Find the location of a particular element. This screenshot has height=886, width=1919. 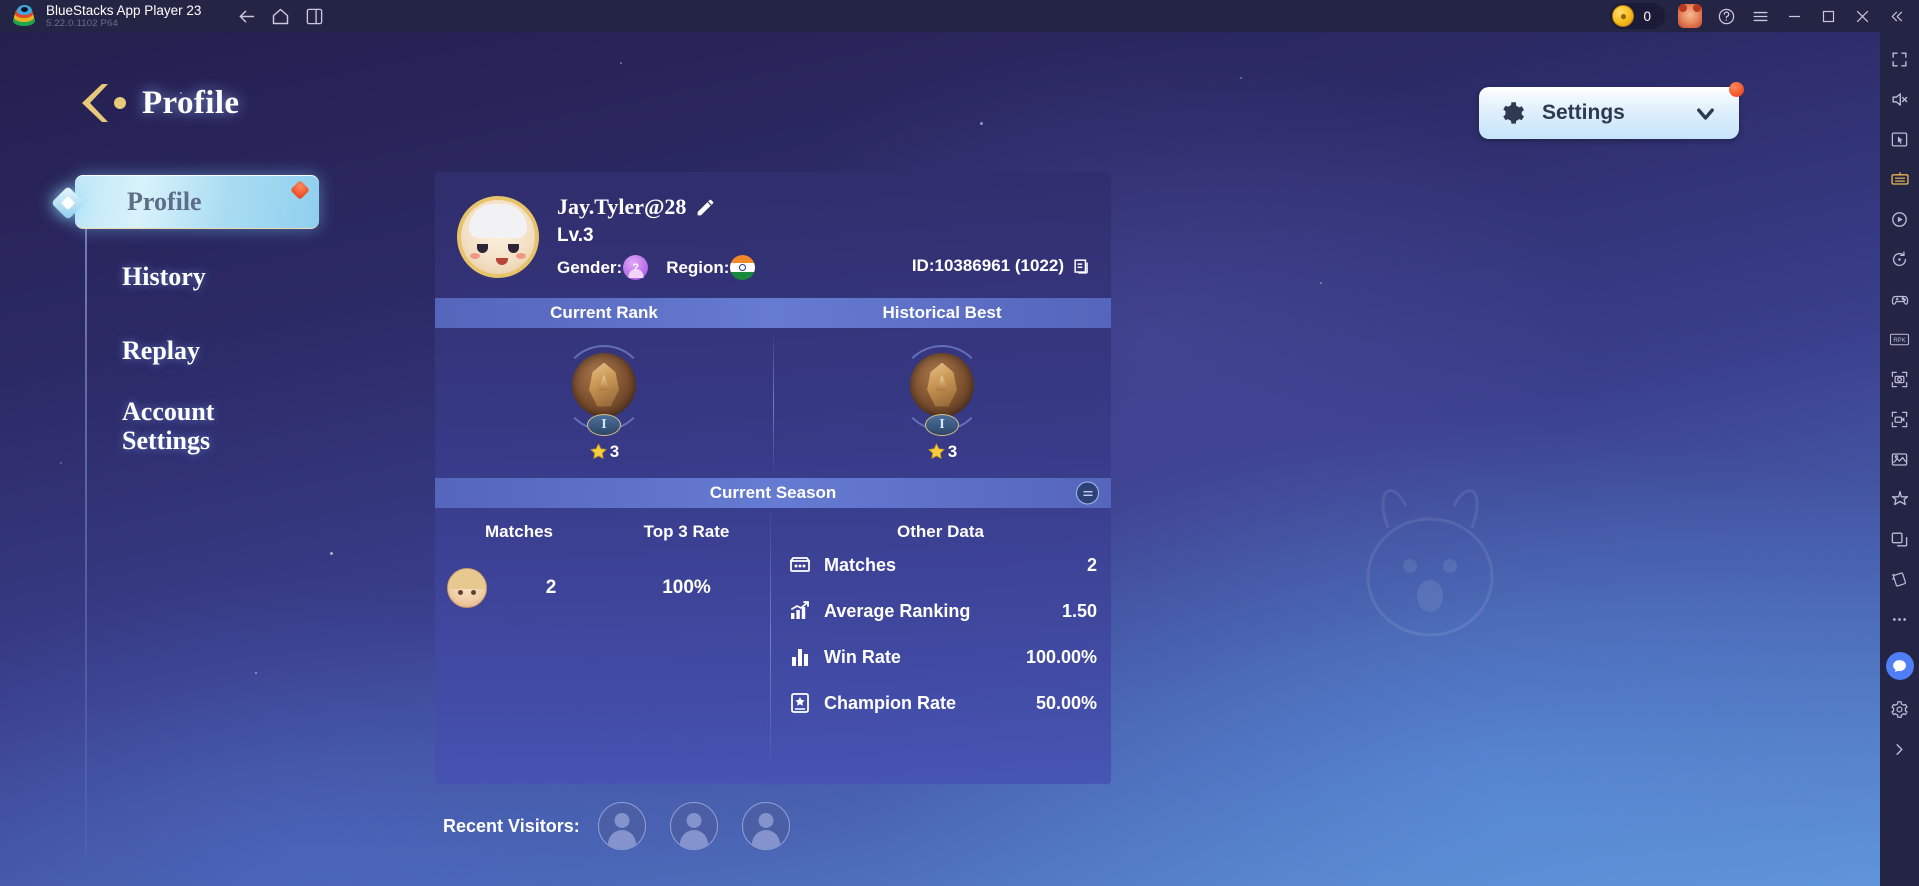

rank-section-header: Current Rank Historical Best is located at coordinates (773, 313).